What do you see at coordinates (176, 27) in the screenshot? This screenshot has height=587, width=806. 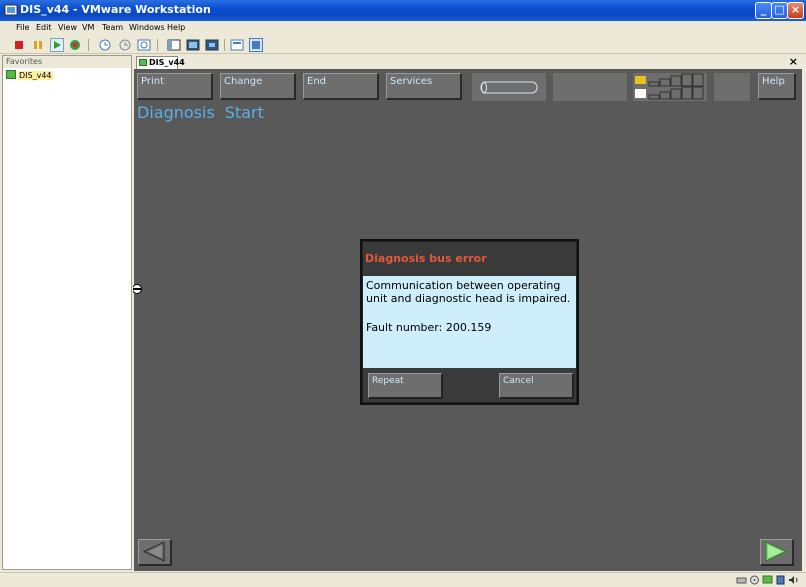 I see `menu-help: Help` at bounding box center [176, 27].